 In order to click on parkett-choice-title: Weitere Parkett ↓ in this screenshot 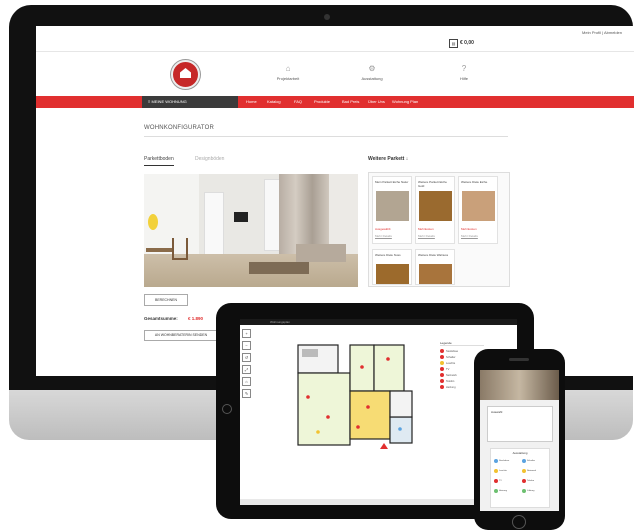, I will do `click(388, 159)`.